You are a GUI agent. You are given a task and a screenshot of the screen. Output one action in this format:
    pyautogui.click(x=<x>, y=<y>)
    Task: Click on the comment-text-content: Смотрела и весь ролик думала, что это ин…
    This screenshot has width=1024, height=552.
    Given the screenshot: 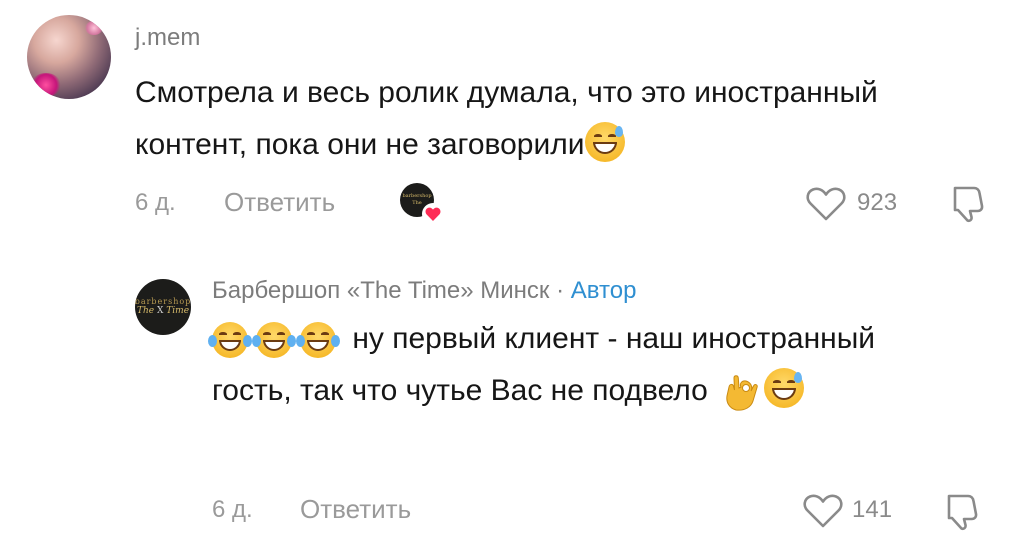 What is the action you would take?
    pyautogui.click(x=506, y=118)
    